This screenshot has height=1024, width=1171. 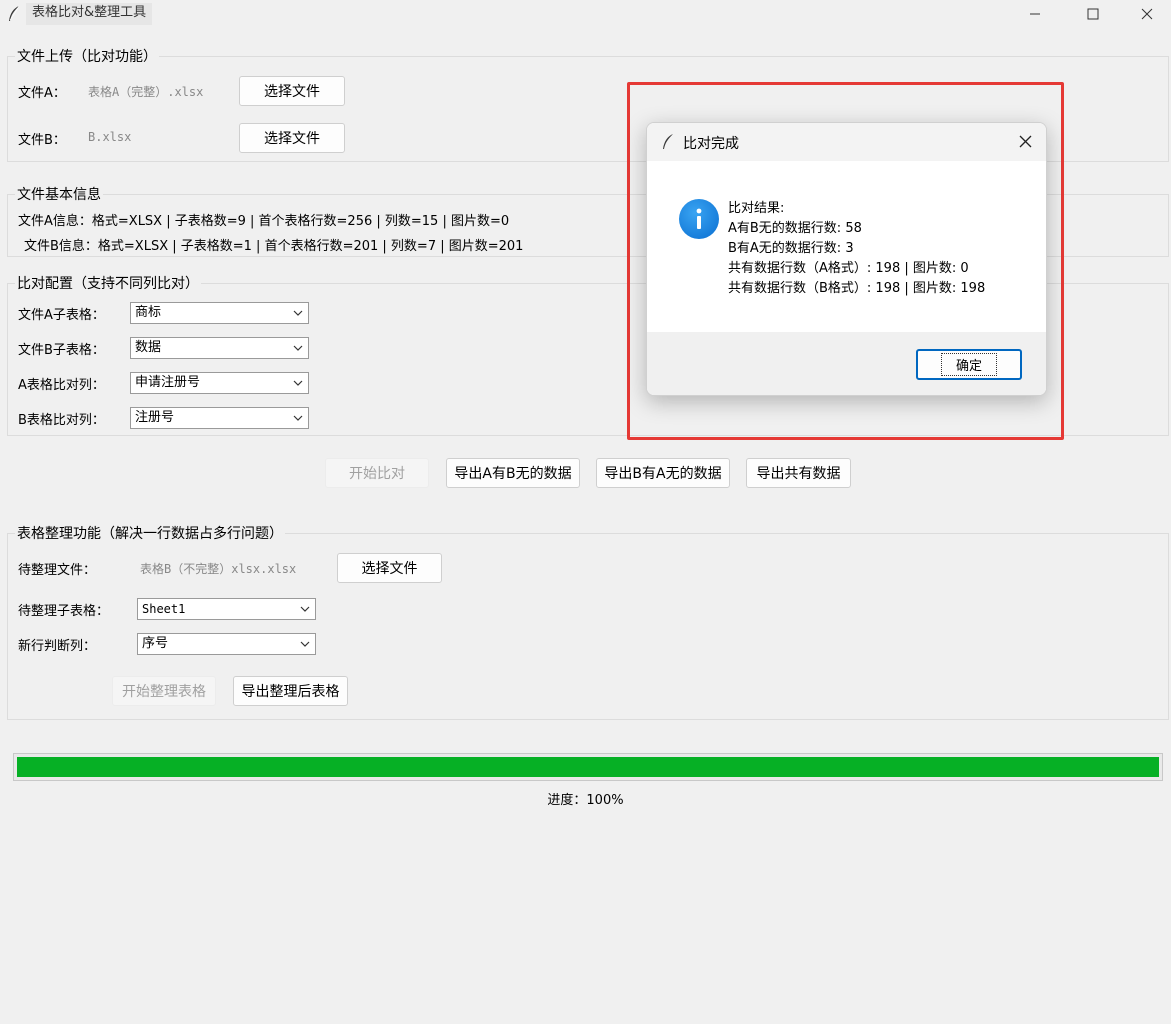 I want to click on config-group-title: 比对配置（支持不同列比对）, so click(x=108, y=283).